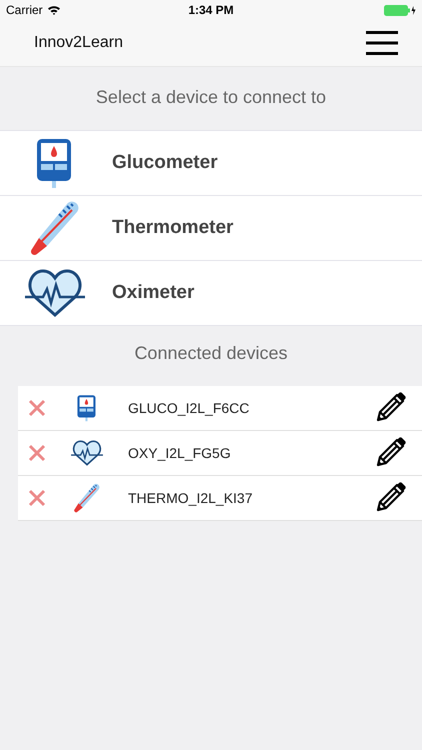  I want to click on wifi-icon, so click(53, 10).